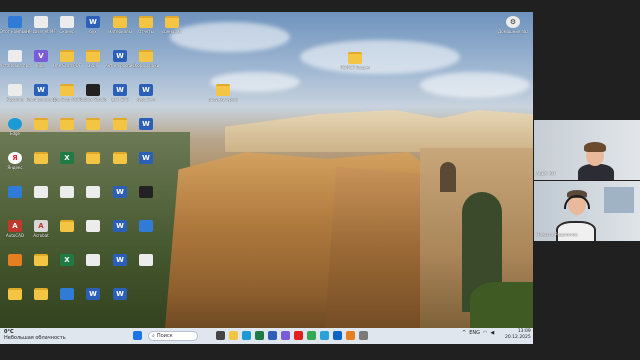 Image resolution: width=640 pixels, height=360 pixels. Describe the element at coordinates (501, 305) in the screenshot. I see `wallpaper-vegetation` at that location.